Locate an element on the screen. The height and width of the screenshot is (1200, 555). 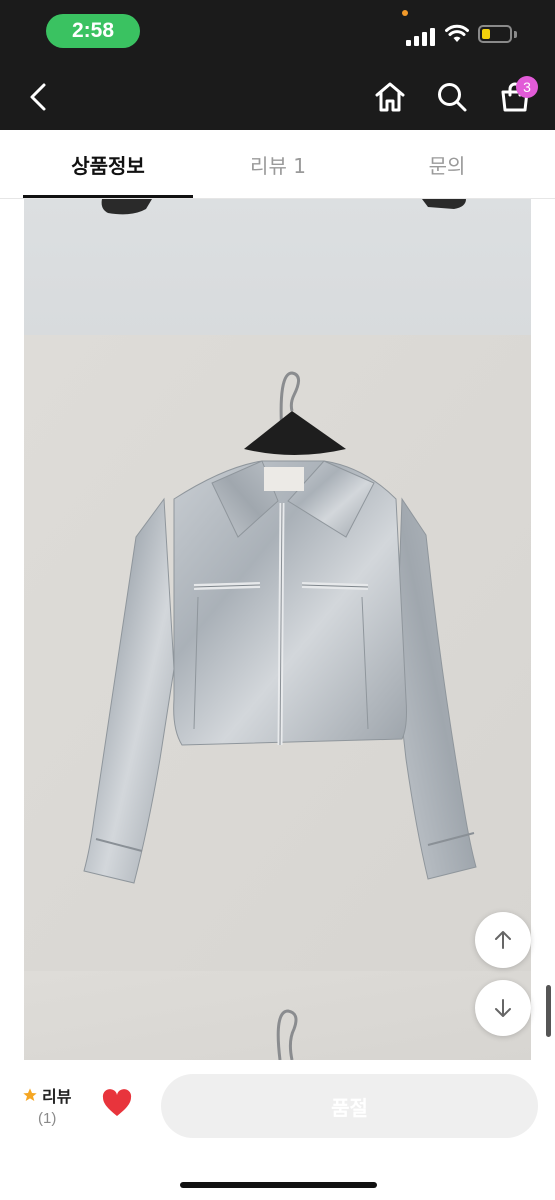
review-label: 리뷰 is located at coordinates (57, 1096).